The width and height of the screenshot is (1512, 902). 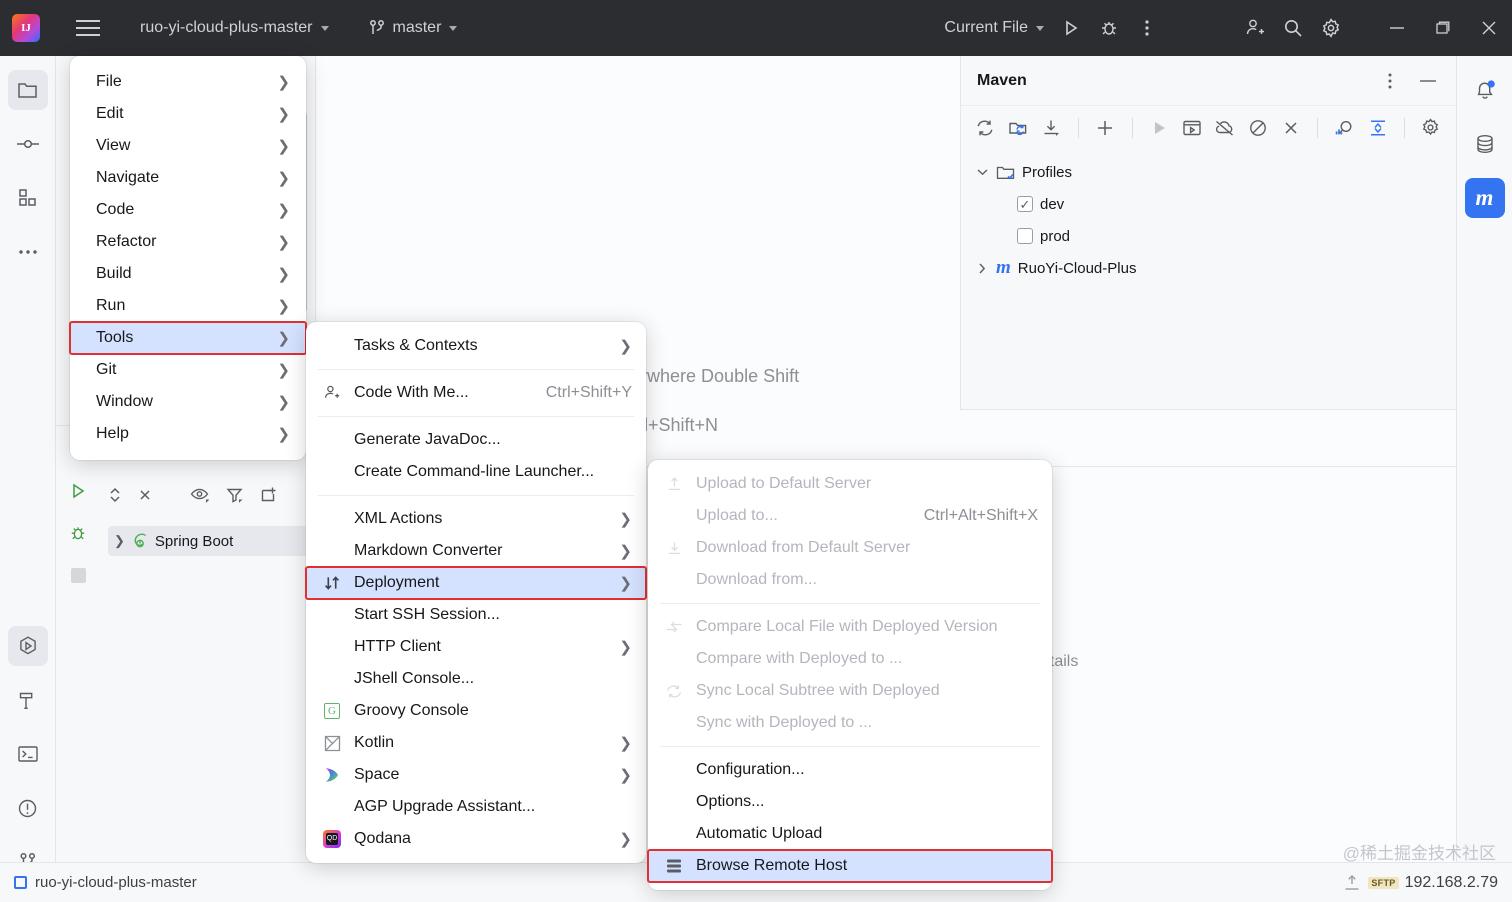 What do you see at coordinates (145, 495) in the screenshot?
I see `close-all-icon` at bounding box center [145, 495].